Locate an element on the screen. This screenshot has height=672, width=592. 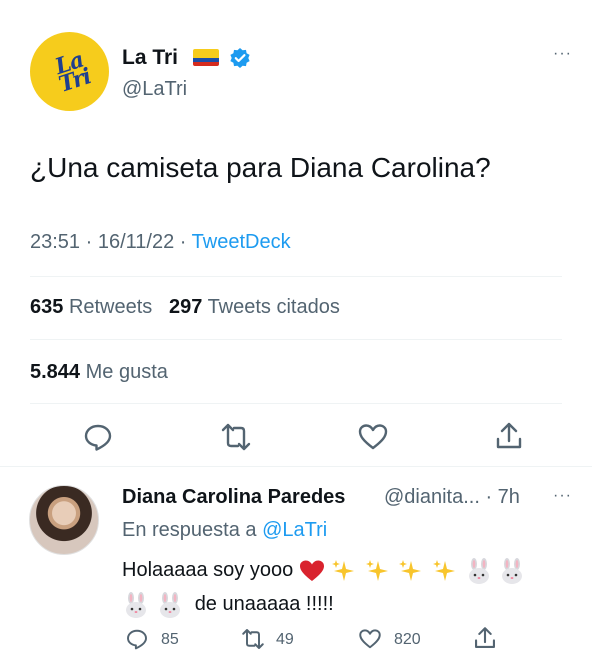
author-handle: @LaTri is located at coordinates (154, 89).